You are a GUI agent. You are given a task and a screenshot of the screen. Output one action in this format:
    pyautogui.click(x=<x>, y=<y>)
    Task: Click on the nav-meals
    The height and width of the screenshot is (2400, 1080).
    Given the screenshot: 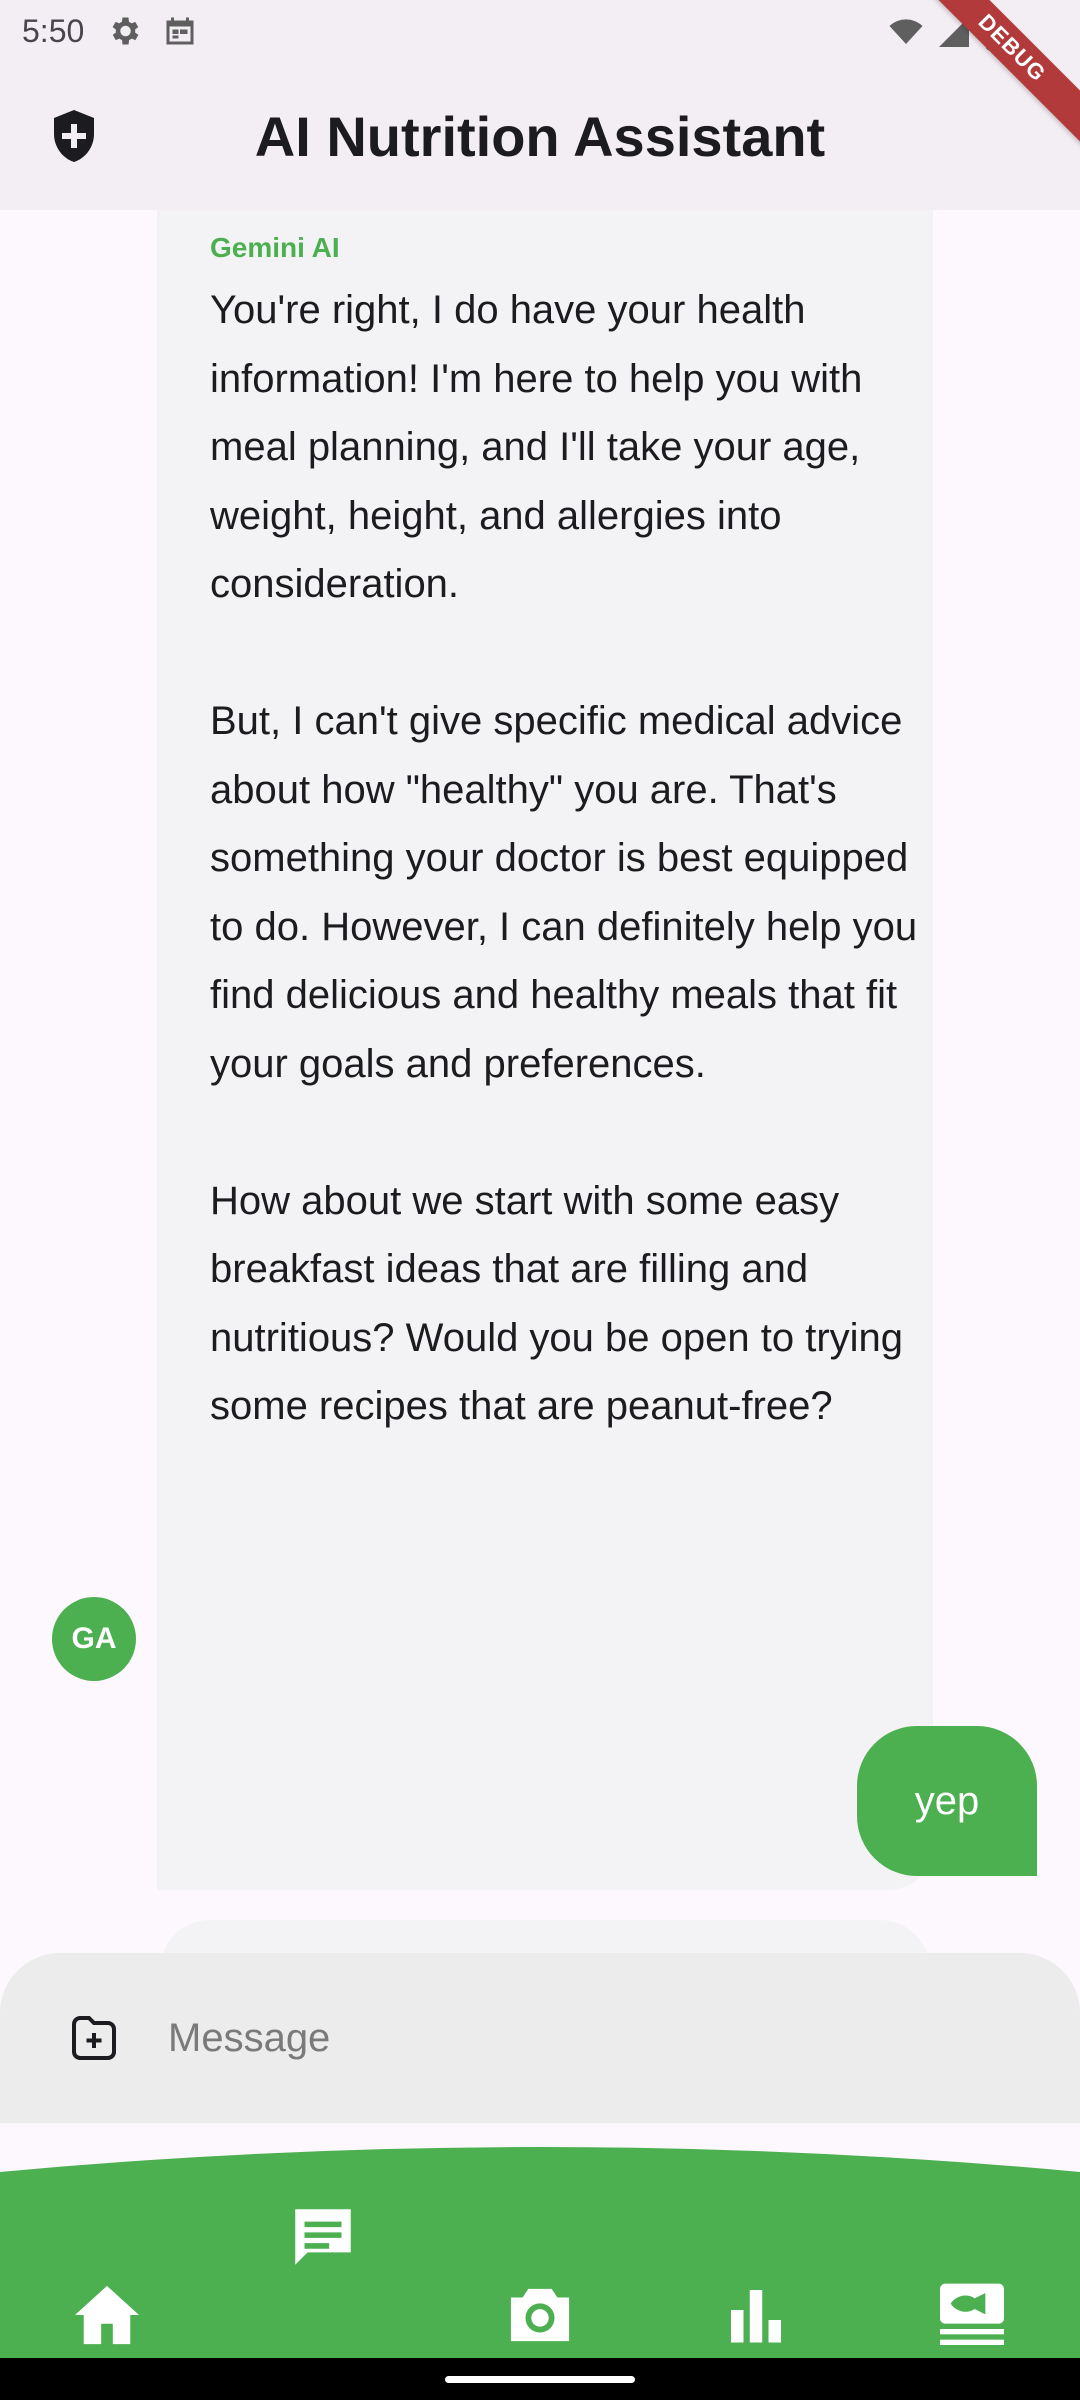 What is the action you would take?
    pyautogui.click(x=972, y=2313)
    